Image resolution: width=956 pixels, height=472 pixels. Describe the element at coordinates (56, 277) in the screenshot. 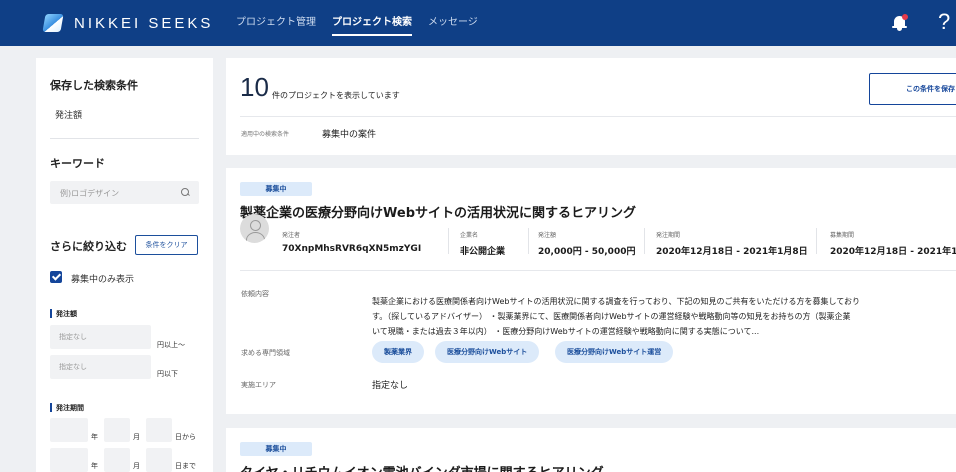

I see `recruiting-only-checkbox` at that location.